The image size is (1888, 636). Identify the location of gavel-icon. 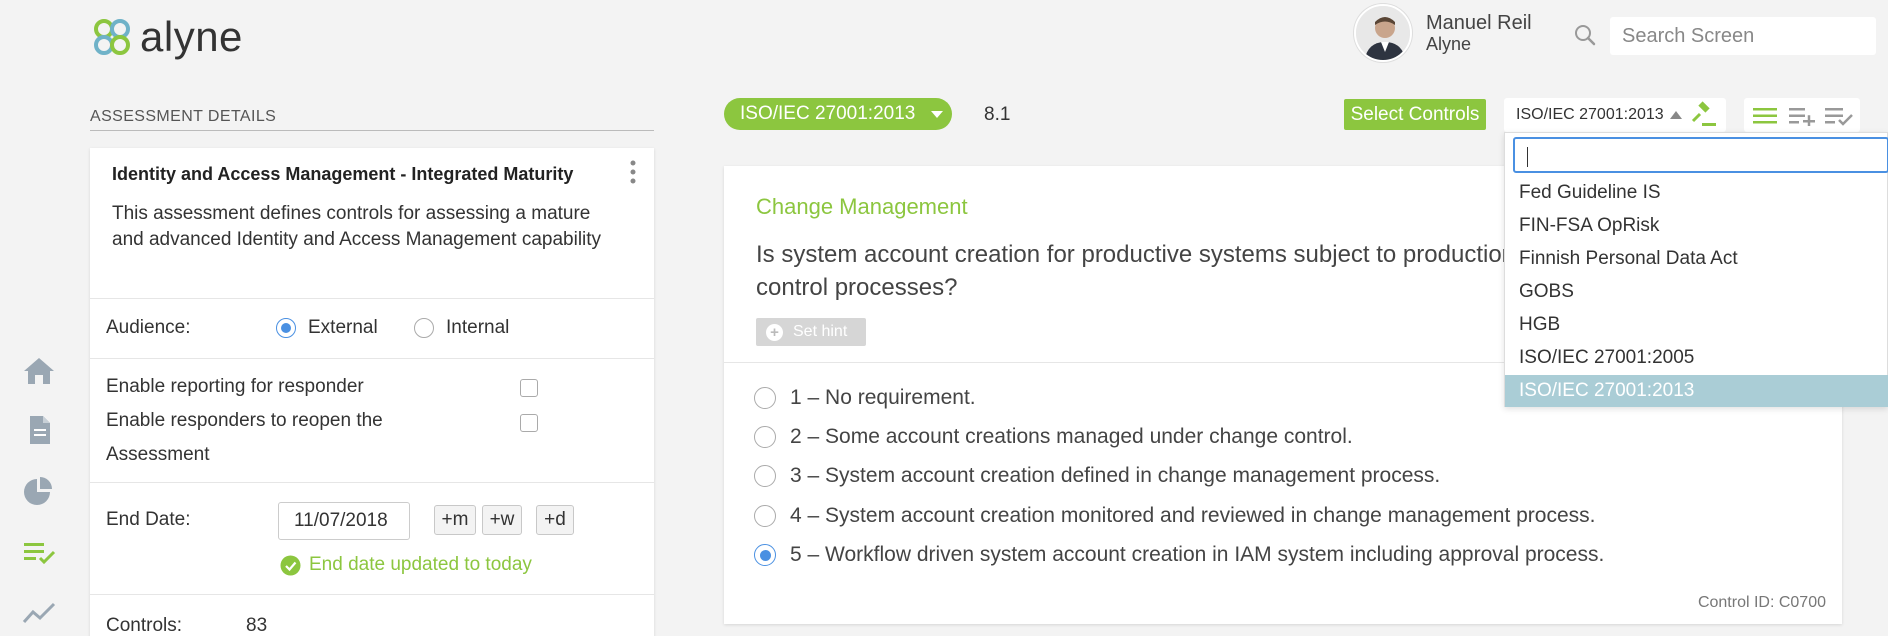
(1704, 115).